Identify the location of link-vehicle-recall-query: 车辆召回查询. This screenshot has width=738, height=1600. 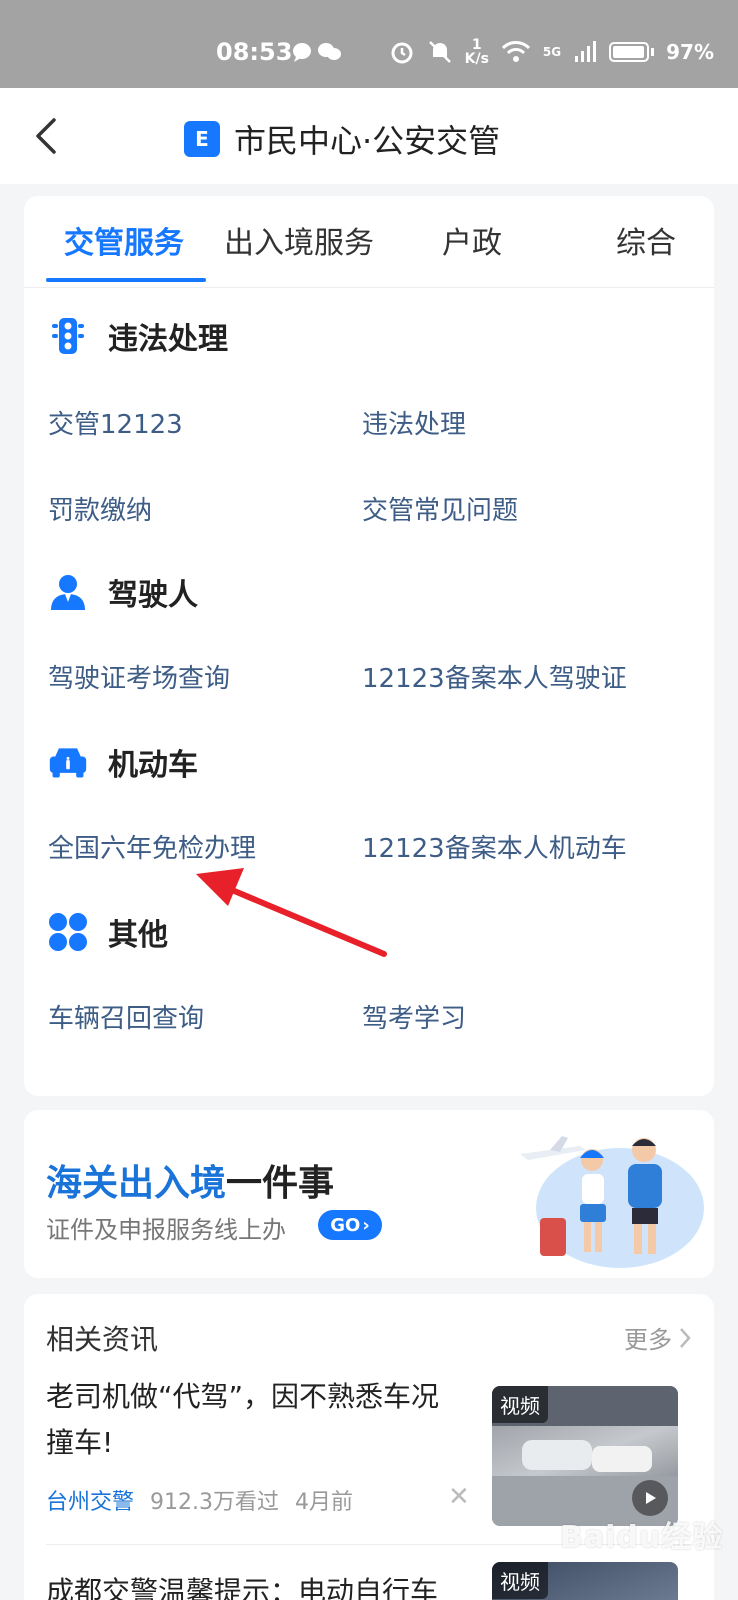
(126, 1016).